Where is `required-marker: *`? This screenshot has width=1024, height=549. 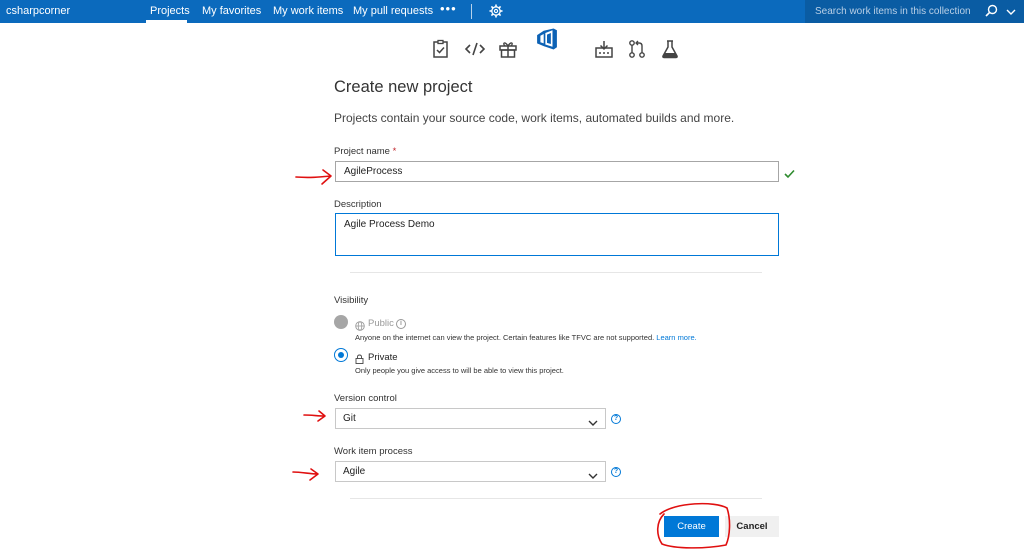 required-marker: * is located at coordinates (394, 151).